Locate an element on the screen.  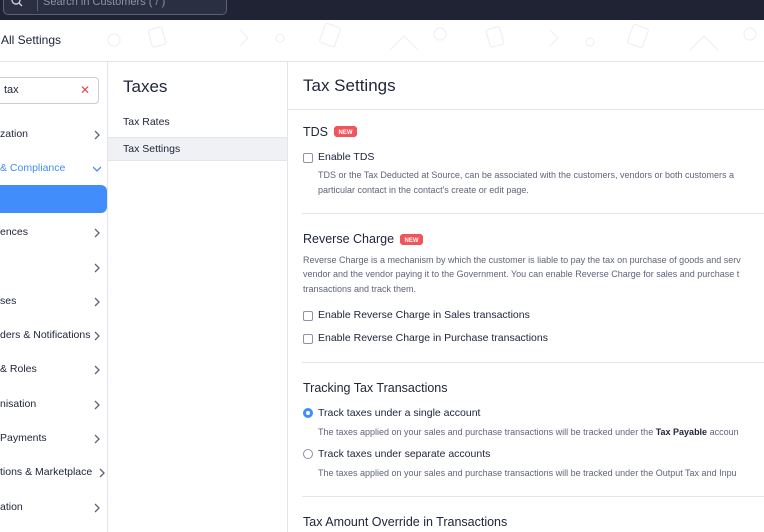
sidebar-item-label: ders & Notifications is located at coordinates (45, 335).